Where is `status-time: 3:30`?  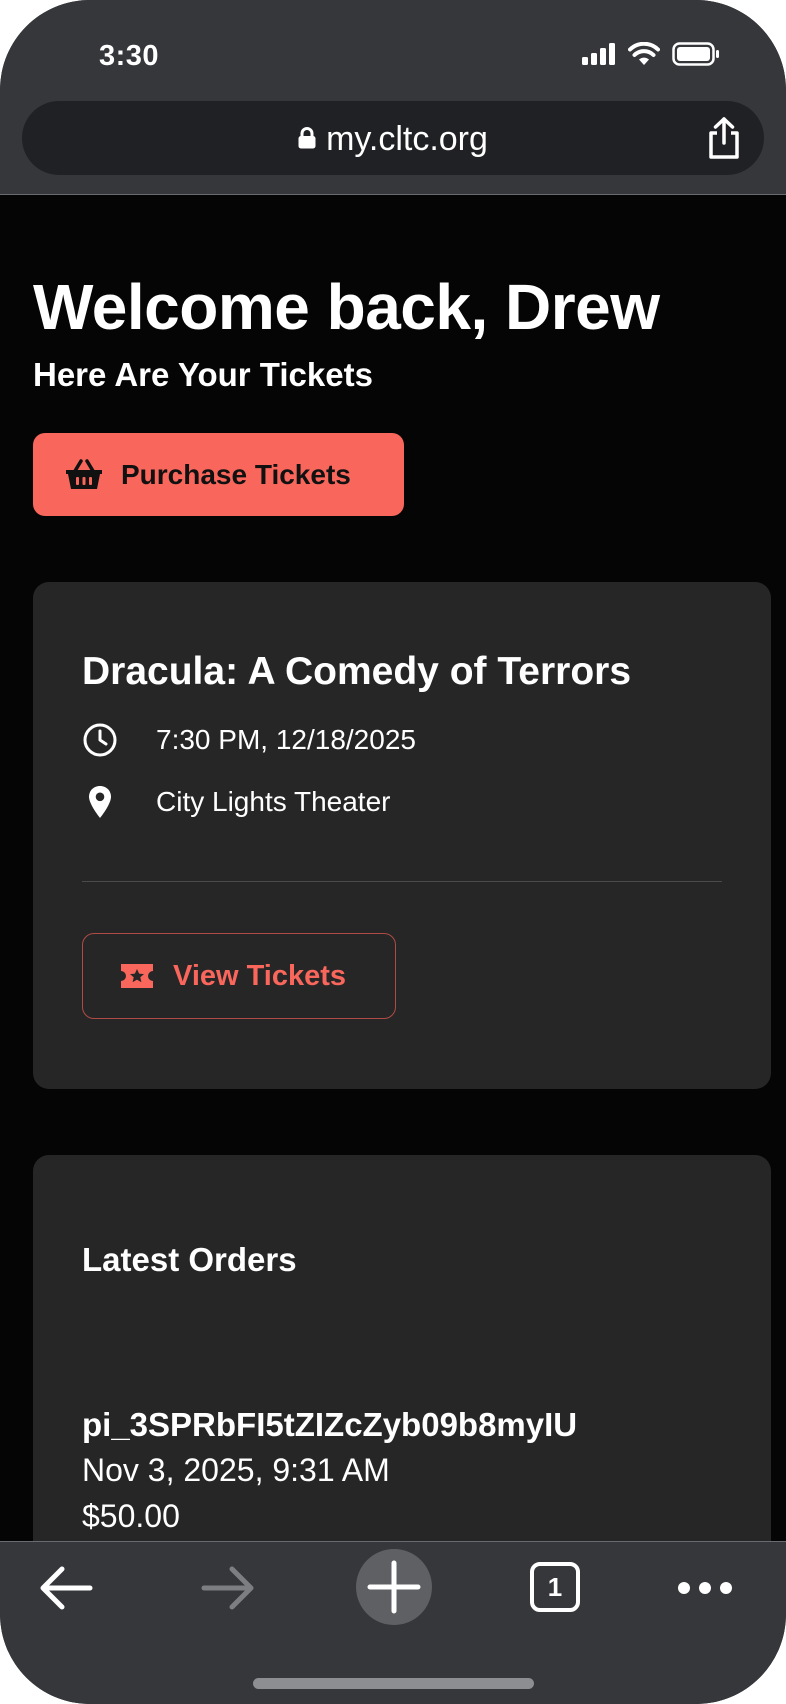
status-time: 3:30 is located at coordinates (129, 56).